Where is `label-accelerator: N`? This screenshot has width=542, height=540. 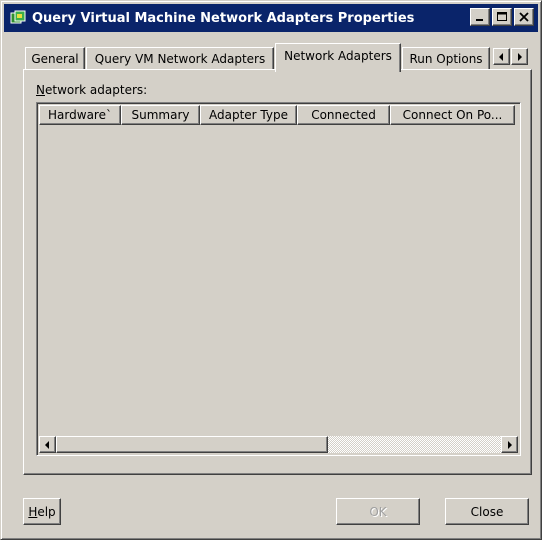 label-accelerator: N is located at coordinates (40, 90).